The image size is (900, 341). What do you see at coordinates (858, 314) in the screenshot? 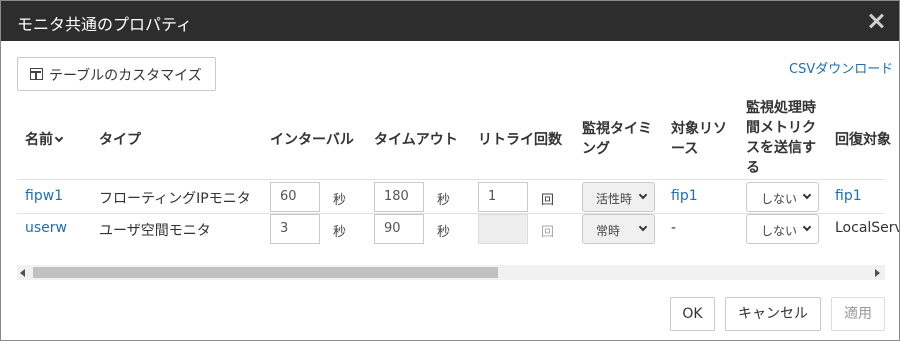
I see `apply-button: 適用` at bounding box center [858, 314].